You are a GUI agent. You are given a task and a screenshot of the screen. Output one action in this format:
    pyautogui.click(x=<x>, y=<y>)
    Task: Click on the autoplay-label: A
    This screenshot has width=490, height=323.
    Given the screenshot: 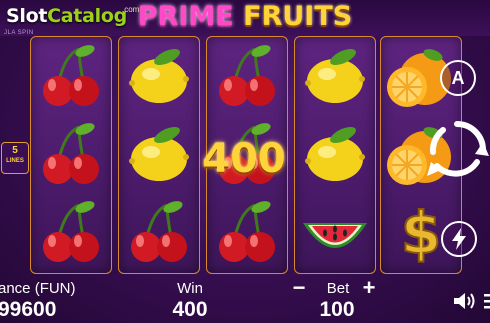 What is the action you would take?
    pyautogui.click(x=458, y=78)
    